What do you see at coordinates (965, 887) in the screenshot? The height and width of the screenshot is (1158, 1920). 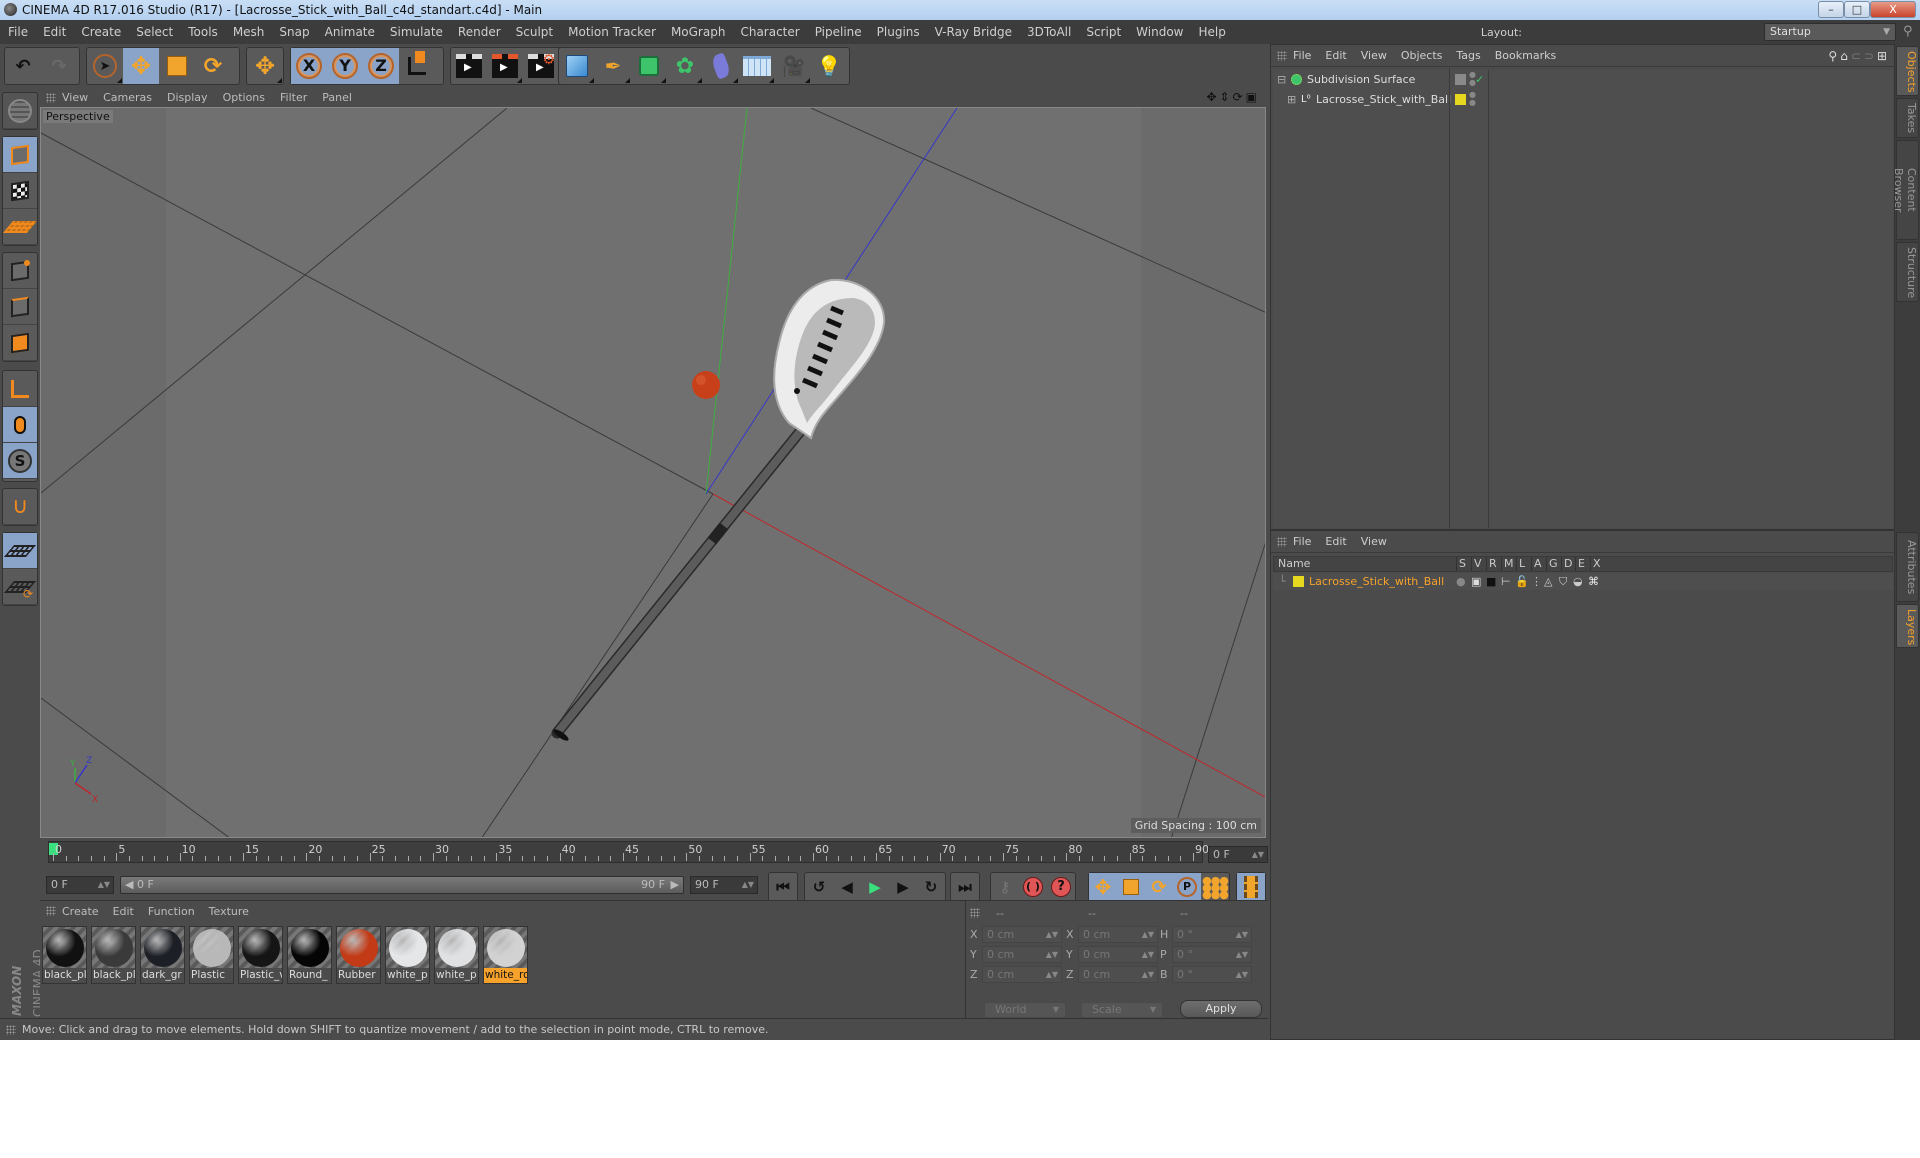 I see `go-to-end-icon: ⏭` at bounding box center [965, 887].